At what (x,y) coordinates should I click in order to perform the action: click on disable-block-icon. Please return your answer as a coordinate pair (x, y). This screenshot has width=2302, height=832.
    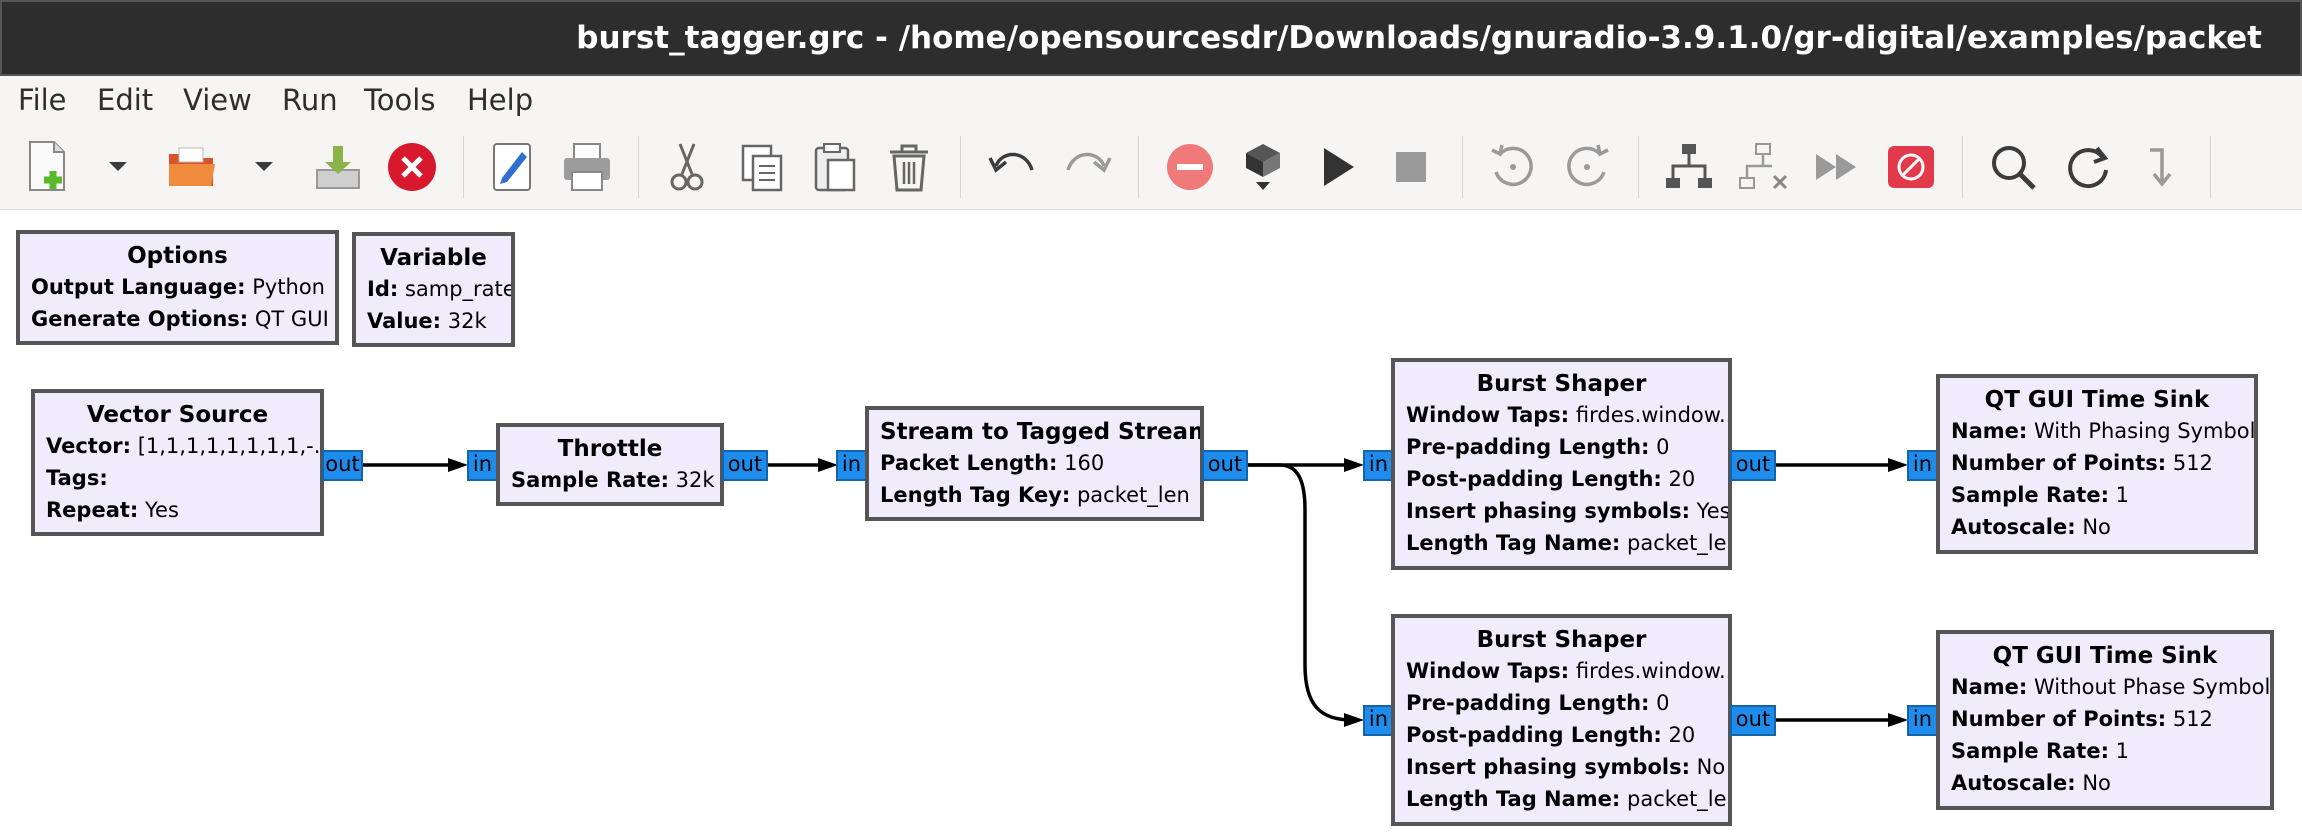
    Looking at the image, I should click on (1763, 167).